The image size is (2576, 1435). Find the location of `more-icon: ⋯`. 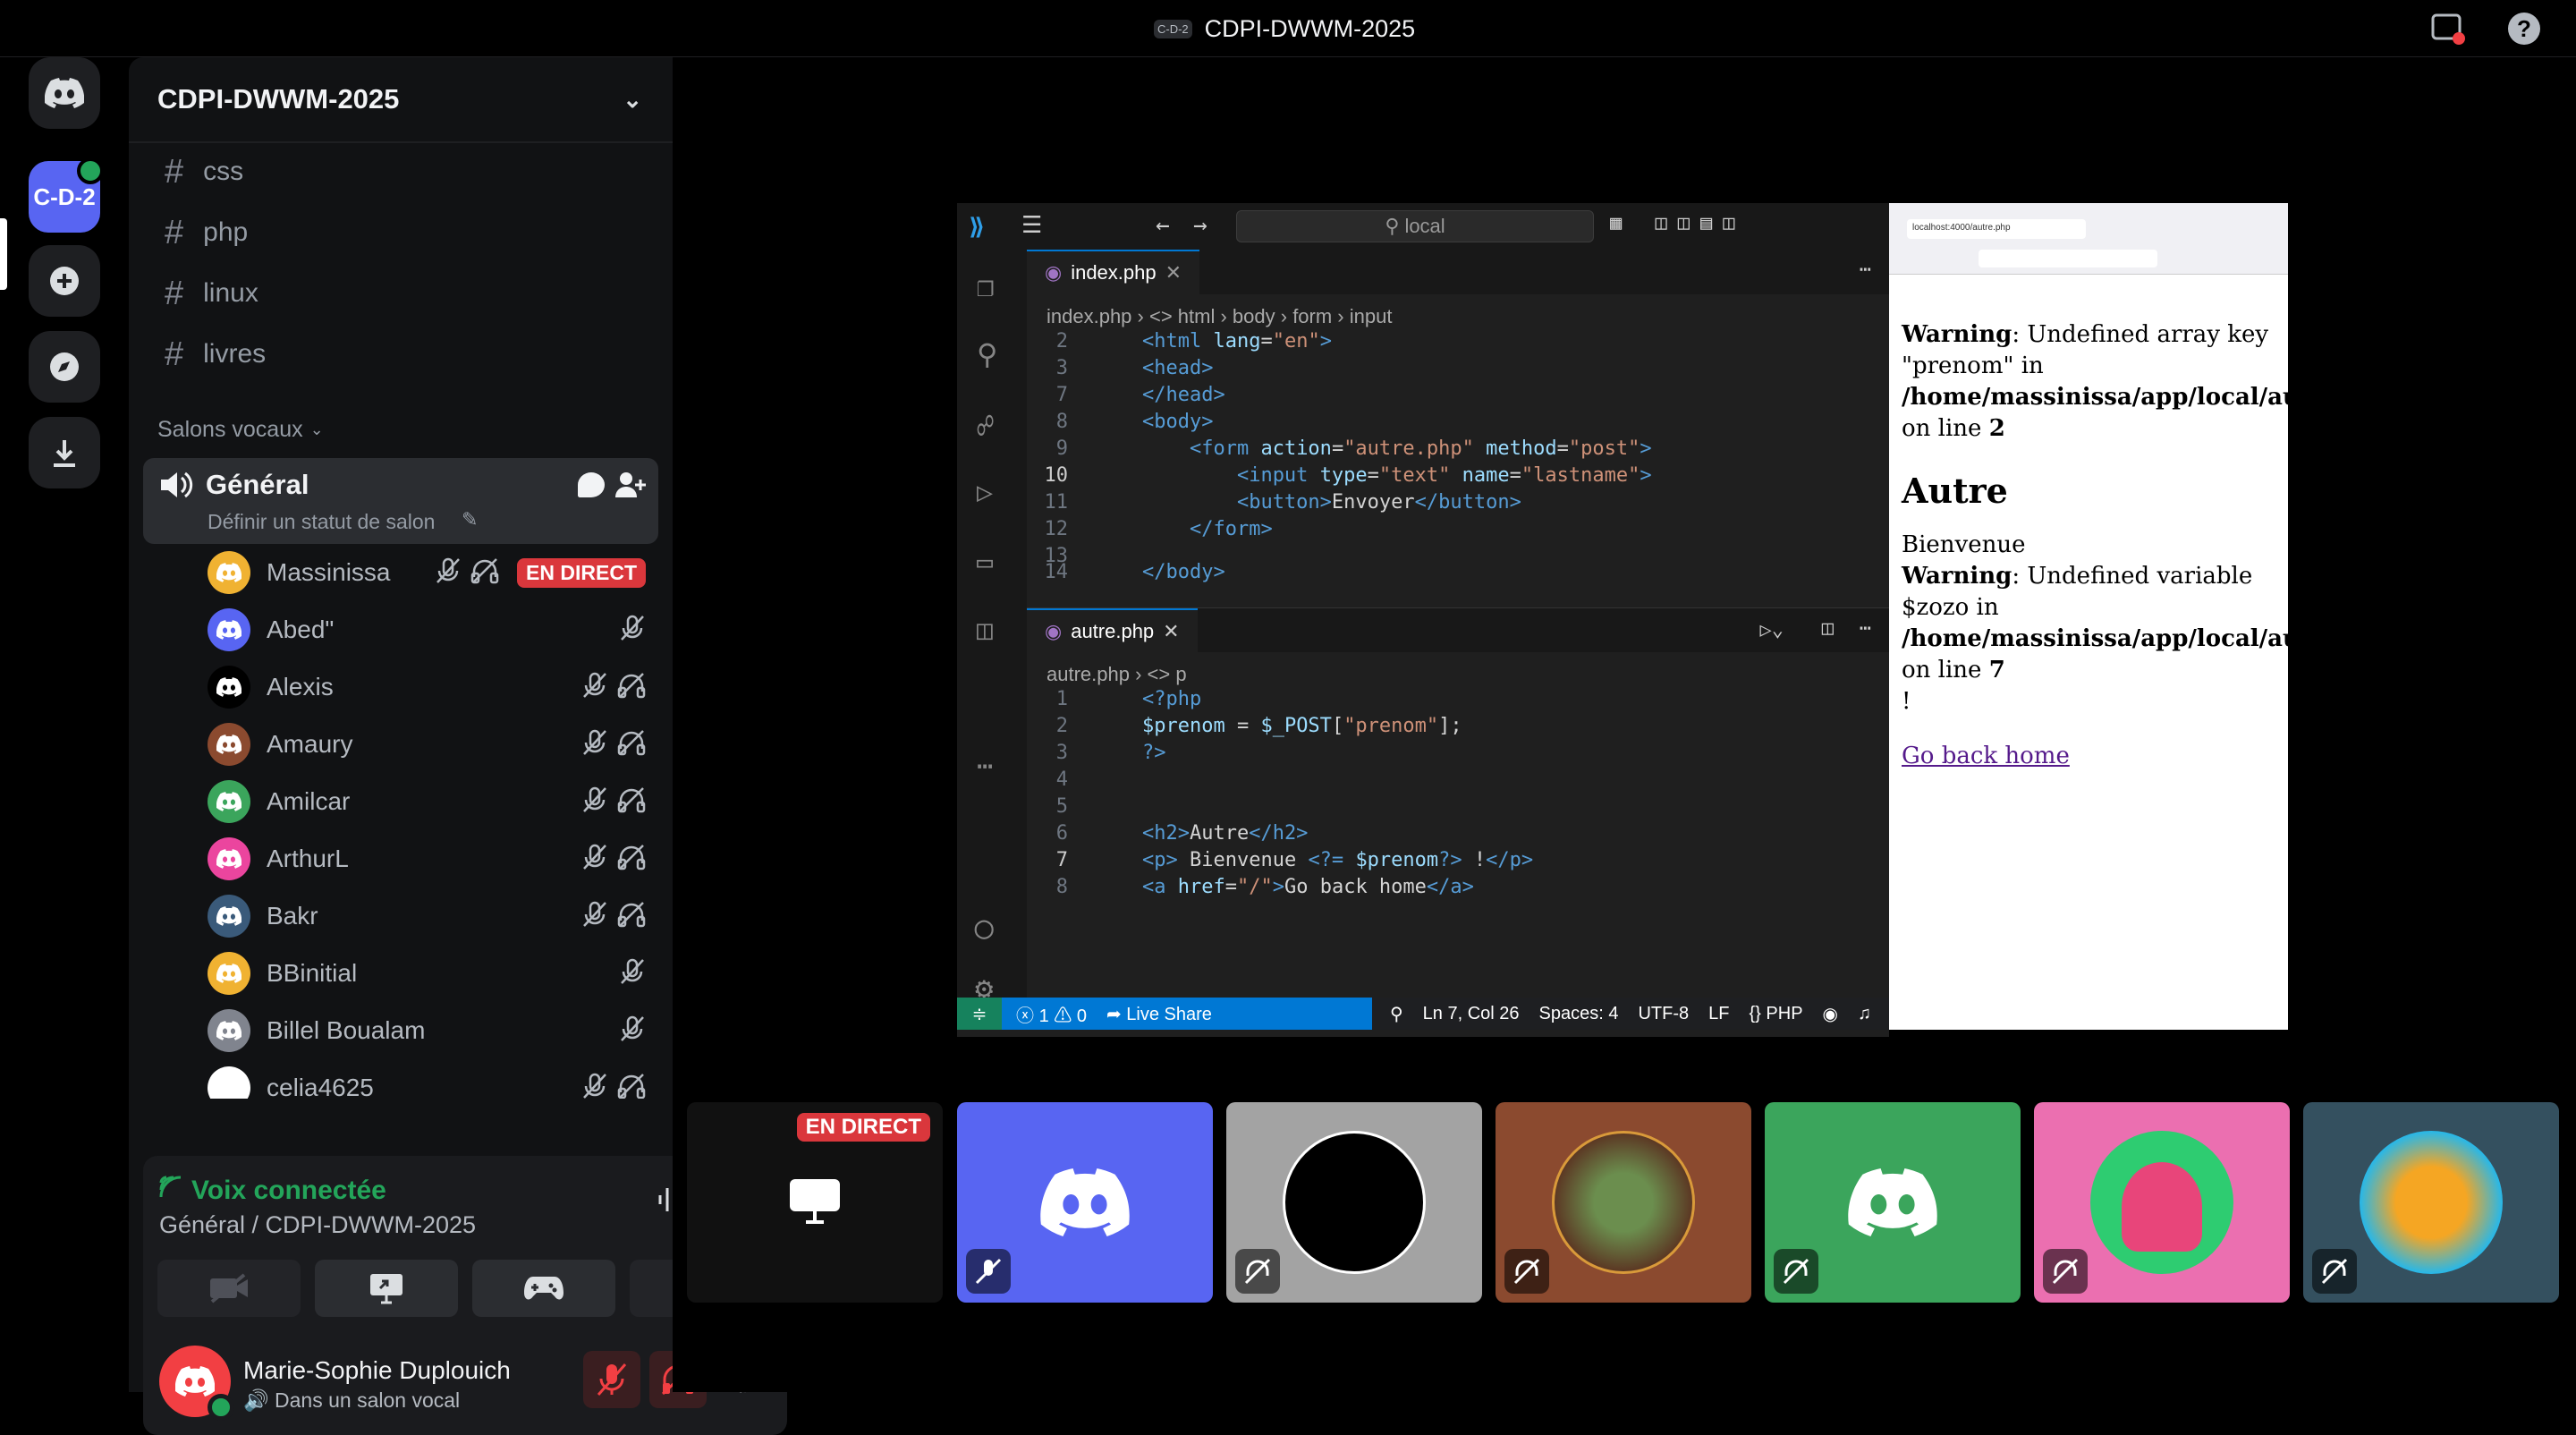

more-icon: ⋯ is located at coordinates (985, 766).